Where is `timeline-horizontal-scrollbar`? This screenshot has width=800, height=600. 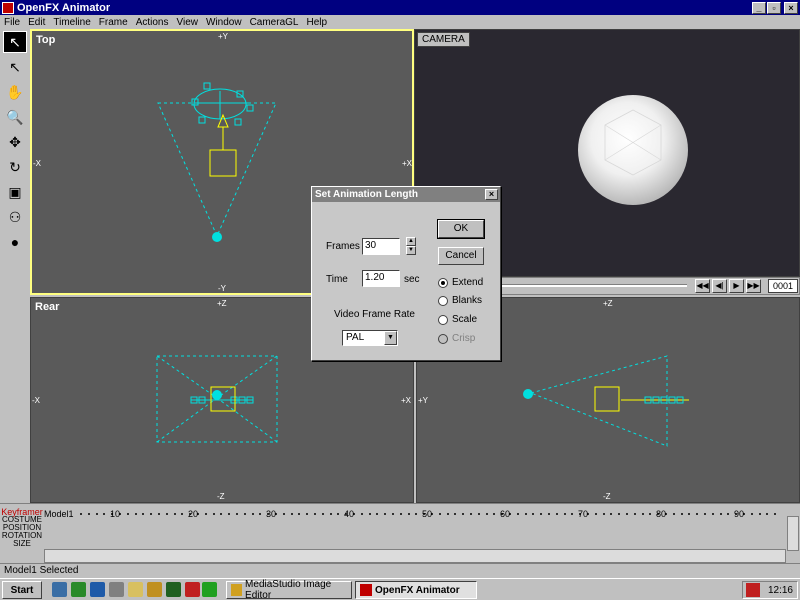
timeline-horizontal-scrollbar is located at coordinates (415, 556).